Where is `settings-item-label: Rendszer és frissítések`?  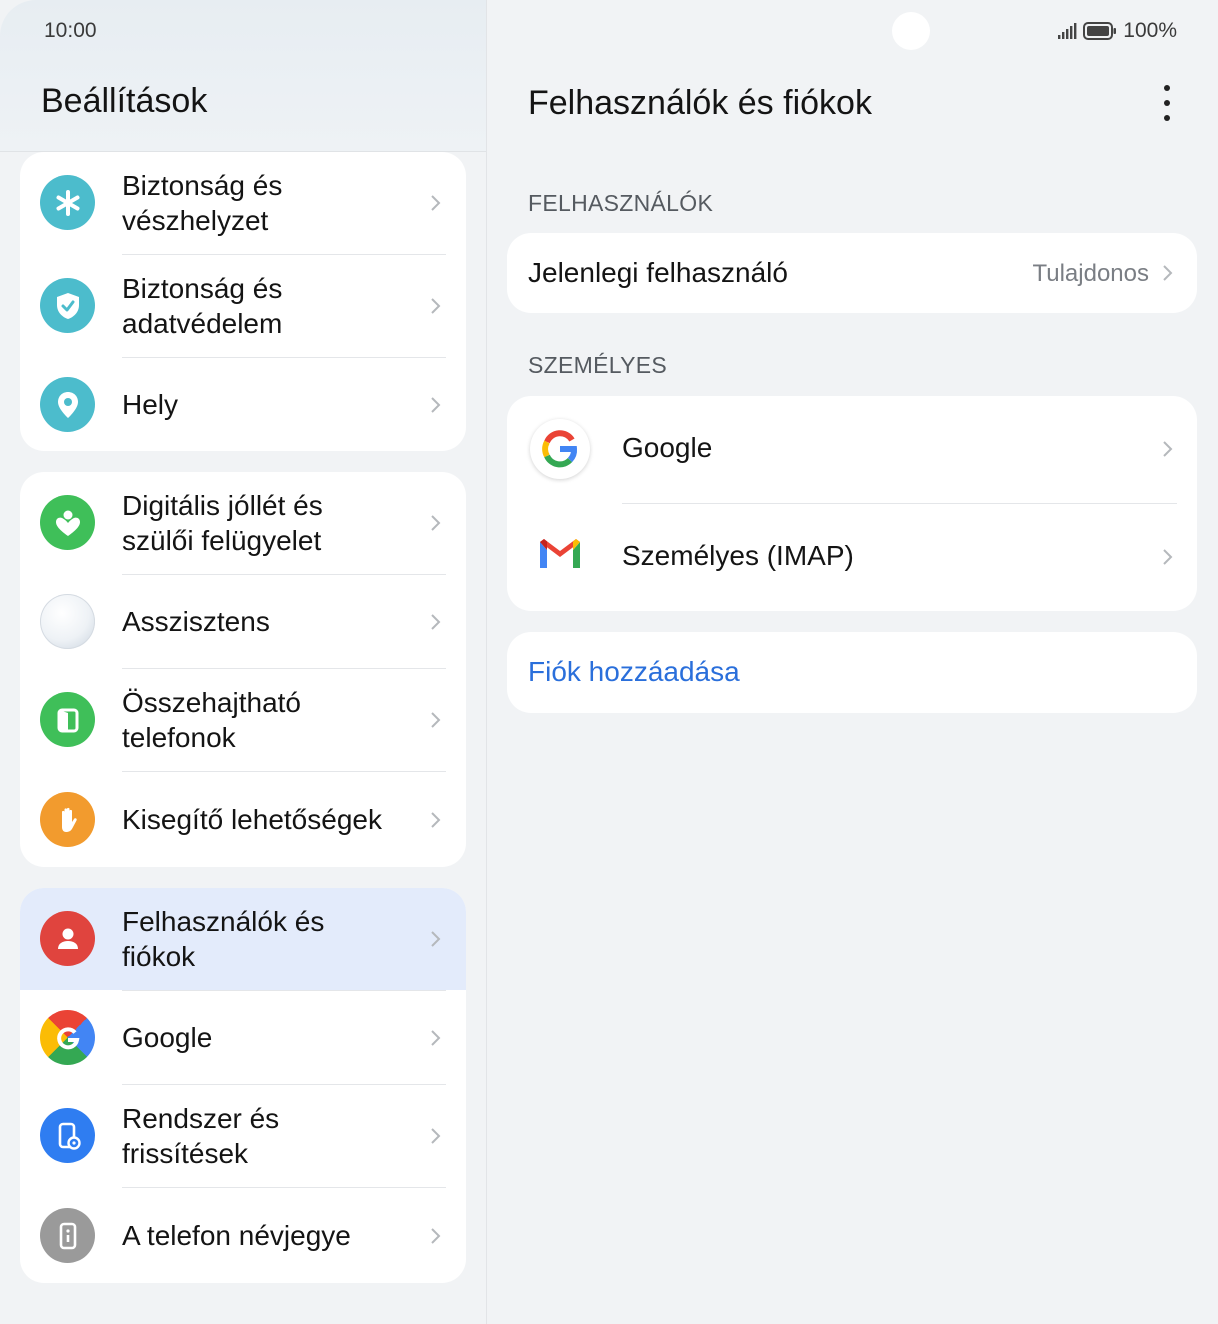 settings-item-label: Rendszer és frissítések is located at coordinates (201, 1136).